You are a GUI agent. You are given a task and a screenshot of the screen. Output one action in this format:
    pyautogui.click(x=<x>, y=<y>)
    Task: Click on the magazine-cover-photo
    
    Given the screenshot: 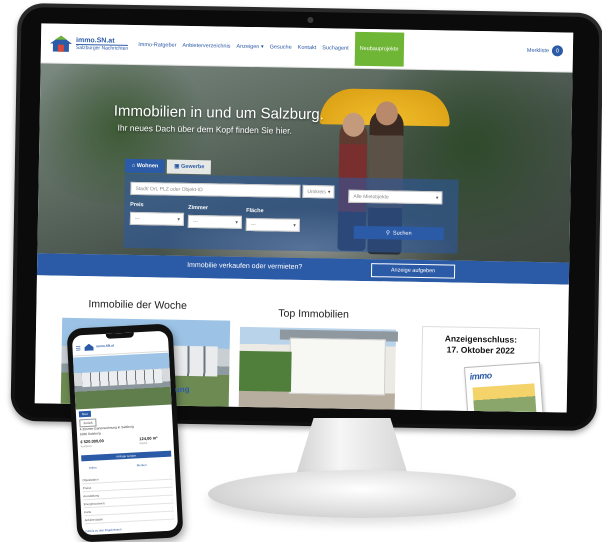 What is the action you would take?
    pyautogui.click(x=504, y=398)
    